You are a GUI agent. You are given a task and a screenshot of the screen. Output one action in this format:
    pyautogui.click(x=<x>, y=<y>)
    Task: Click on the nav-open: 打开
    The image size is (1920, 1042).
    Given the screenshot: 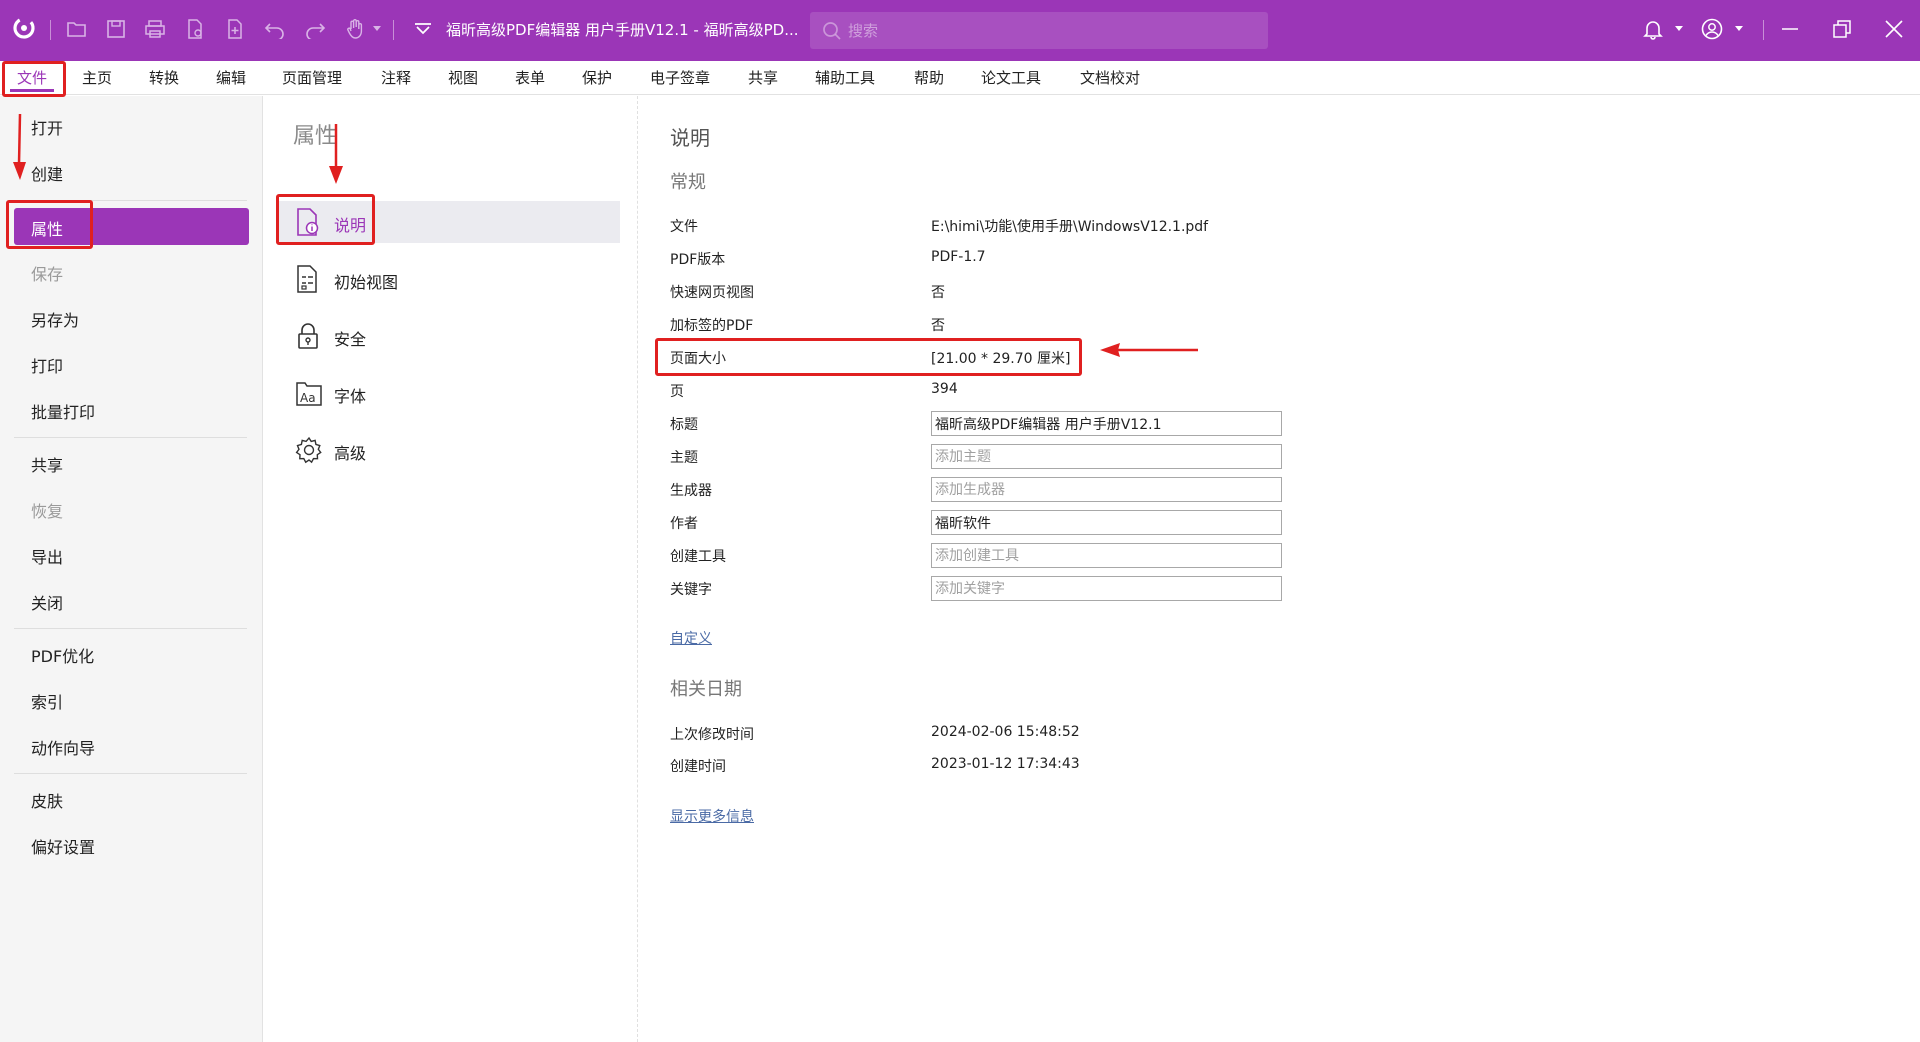 What is the action you would take?
    pyautogui.click(x=47, y=127)
    